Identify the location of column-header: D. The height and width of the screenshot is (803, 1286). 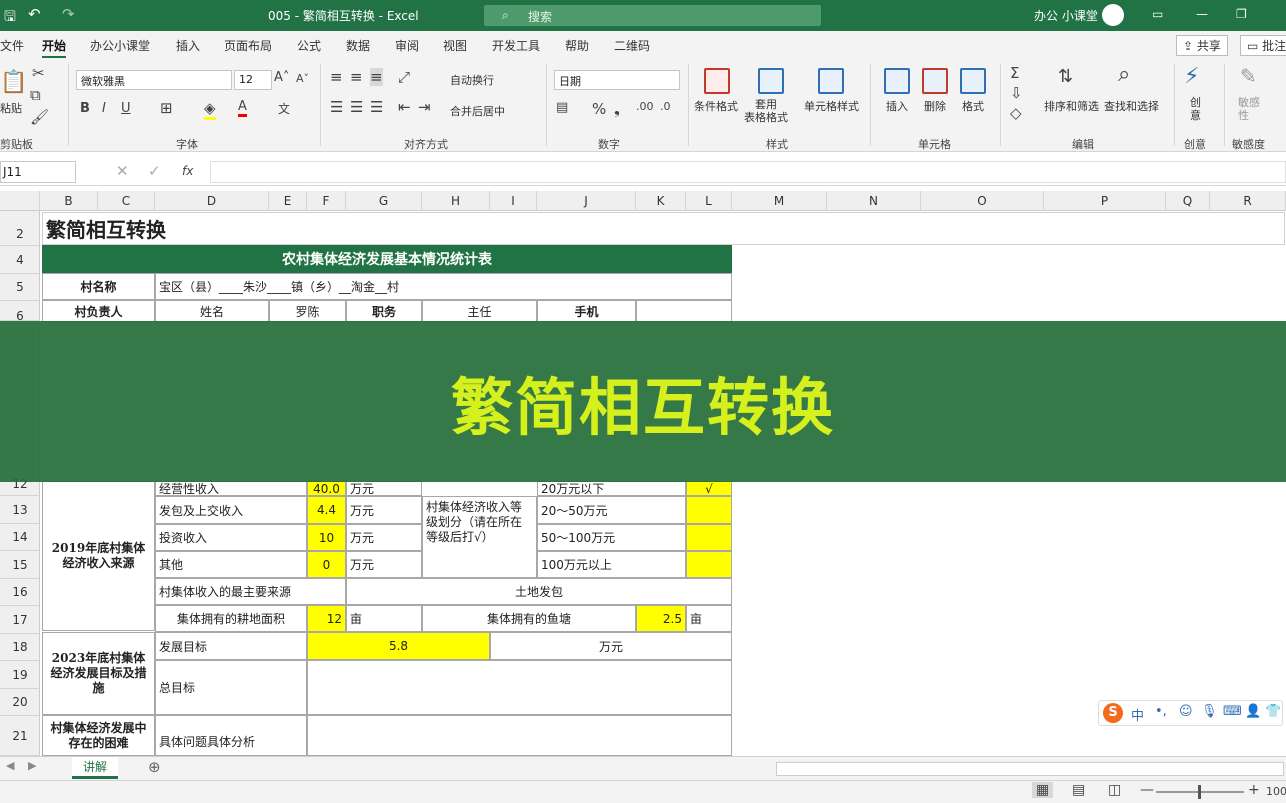
(212, 201).